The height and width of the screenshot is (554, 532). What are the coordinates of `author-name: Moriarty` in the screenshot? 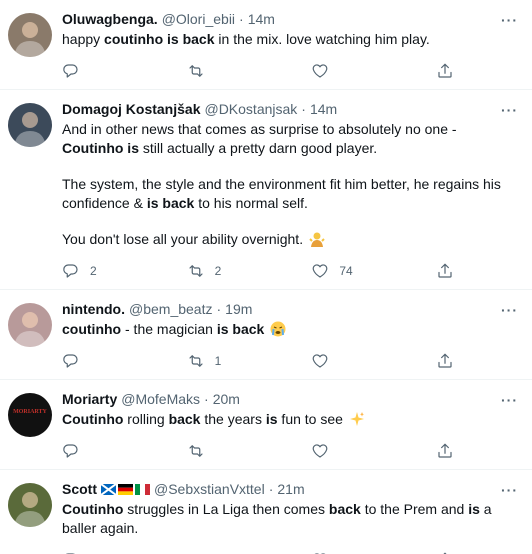 It's located at (89, 399).